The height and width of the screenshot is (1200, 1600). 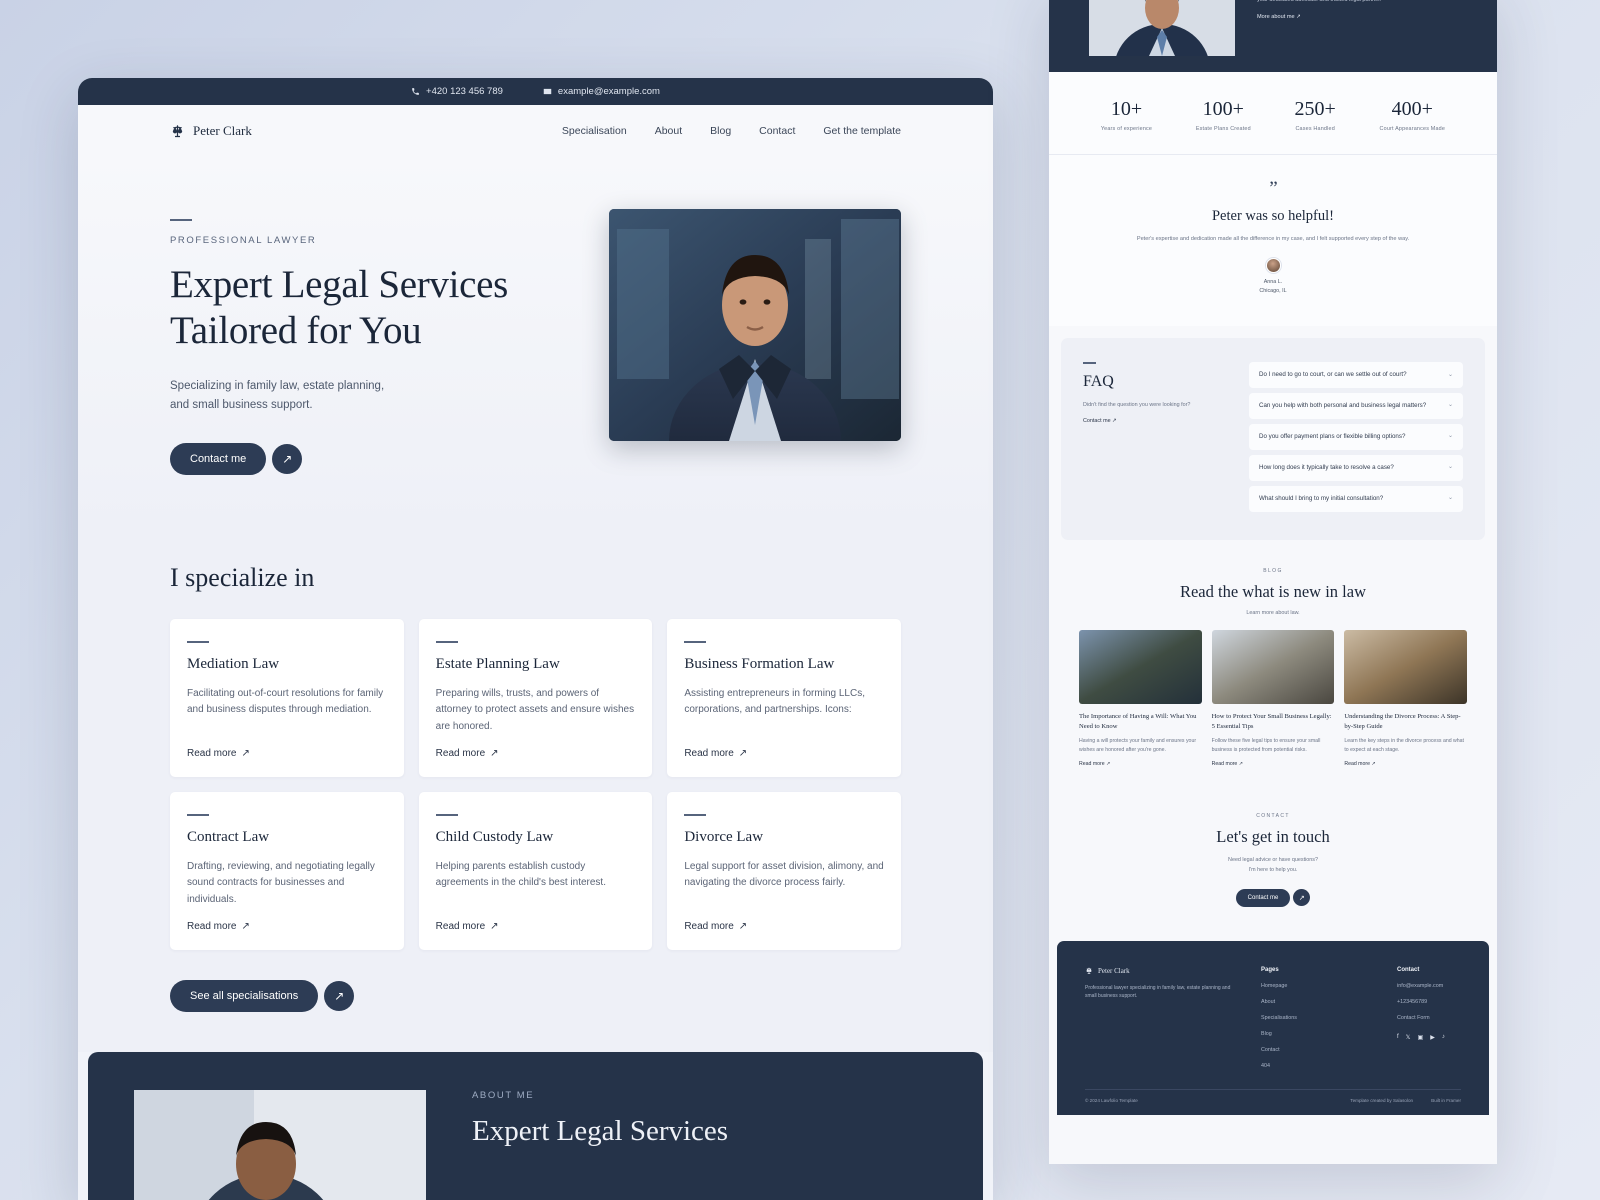 What do you see at coordinates (1421, 1002) in the screenshot?
I see `footer-contact-link: +123456789` at bounding box center [1421, 1002].